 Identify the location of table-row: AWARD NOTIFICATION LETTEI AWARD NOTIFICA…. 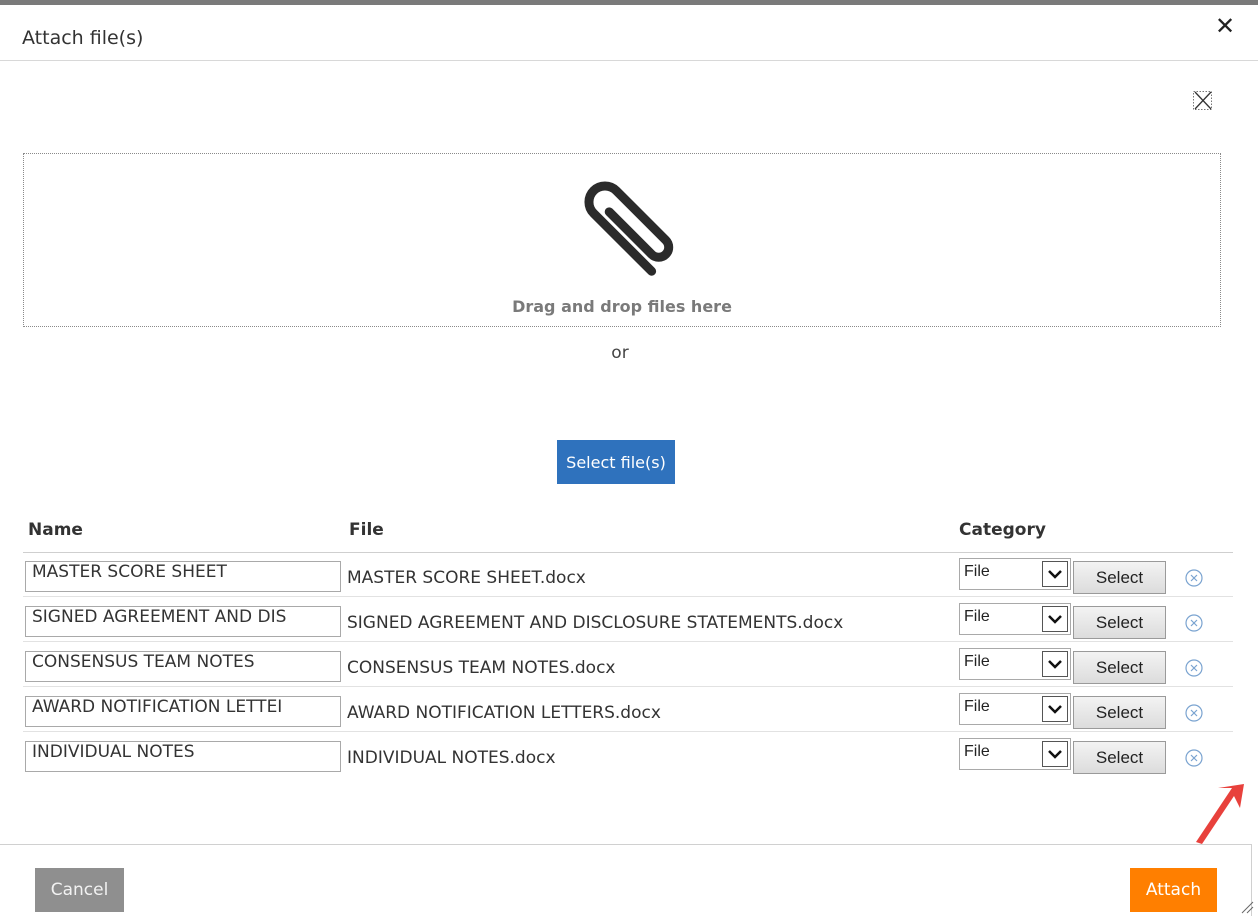
(628, 710).